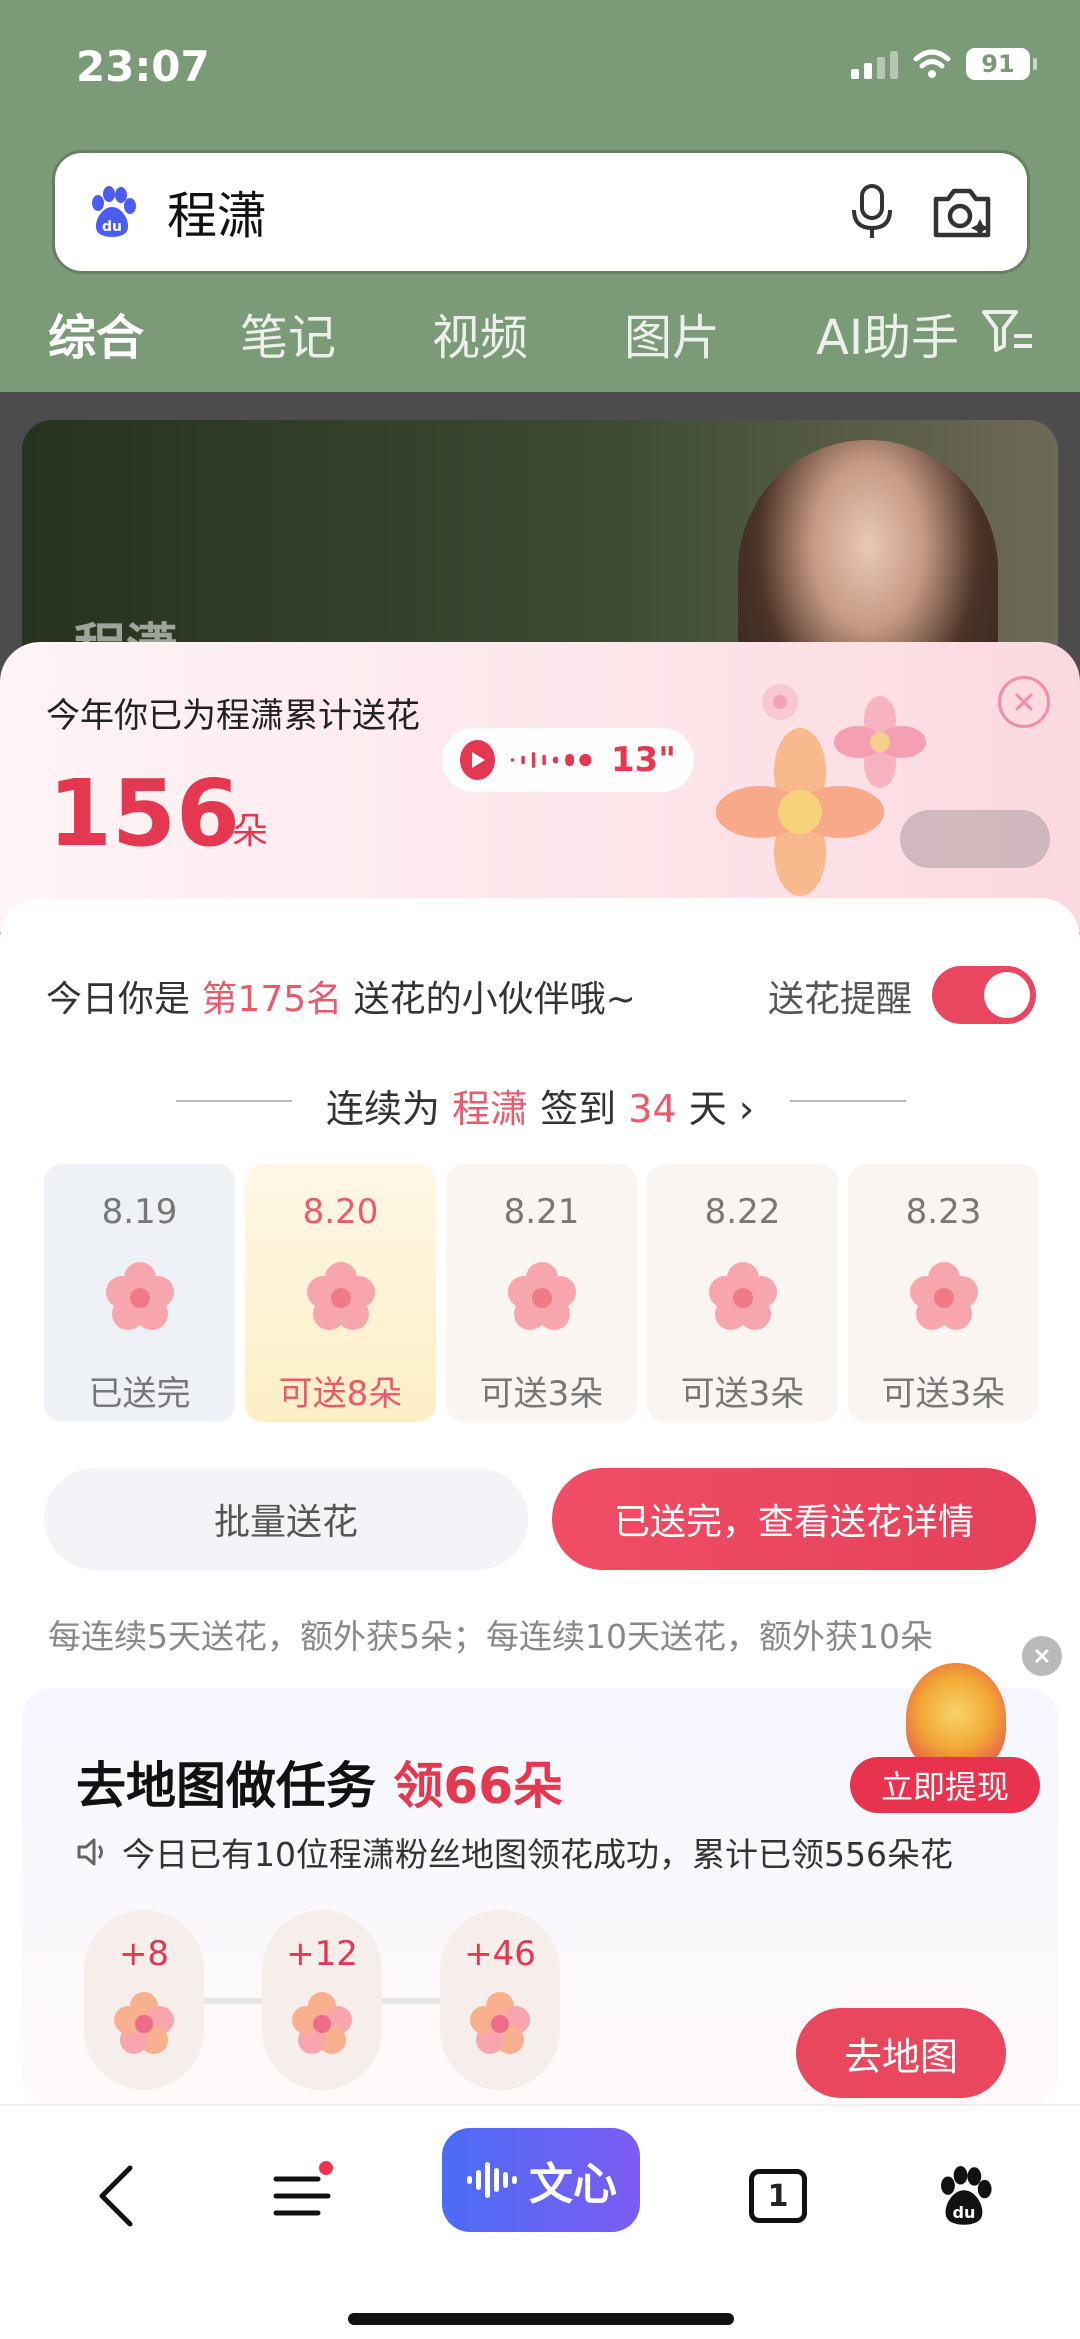 Image resolution: width=1080 pixels, height=2339 pixels. I want to click on day-card: 8.22 可送3朵, so click(742, 1293).